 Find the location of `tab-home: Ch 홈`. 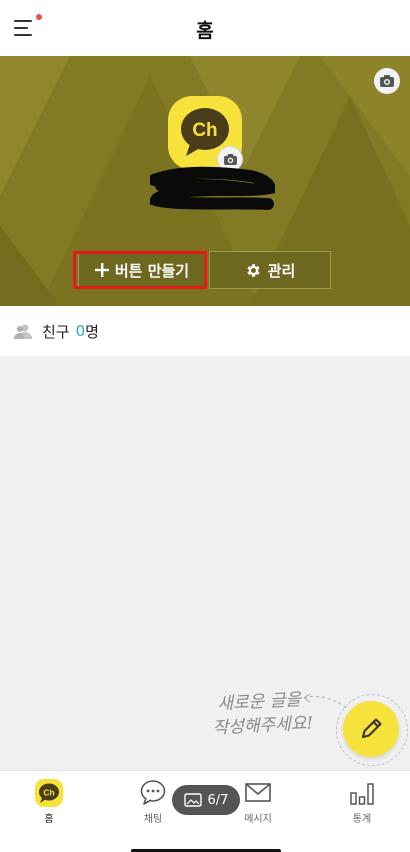

tab-home: Ch 홈 is located at coordinates (49, 802).